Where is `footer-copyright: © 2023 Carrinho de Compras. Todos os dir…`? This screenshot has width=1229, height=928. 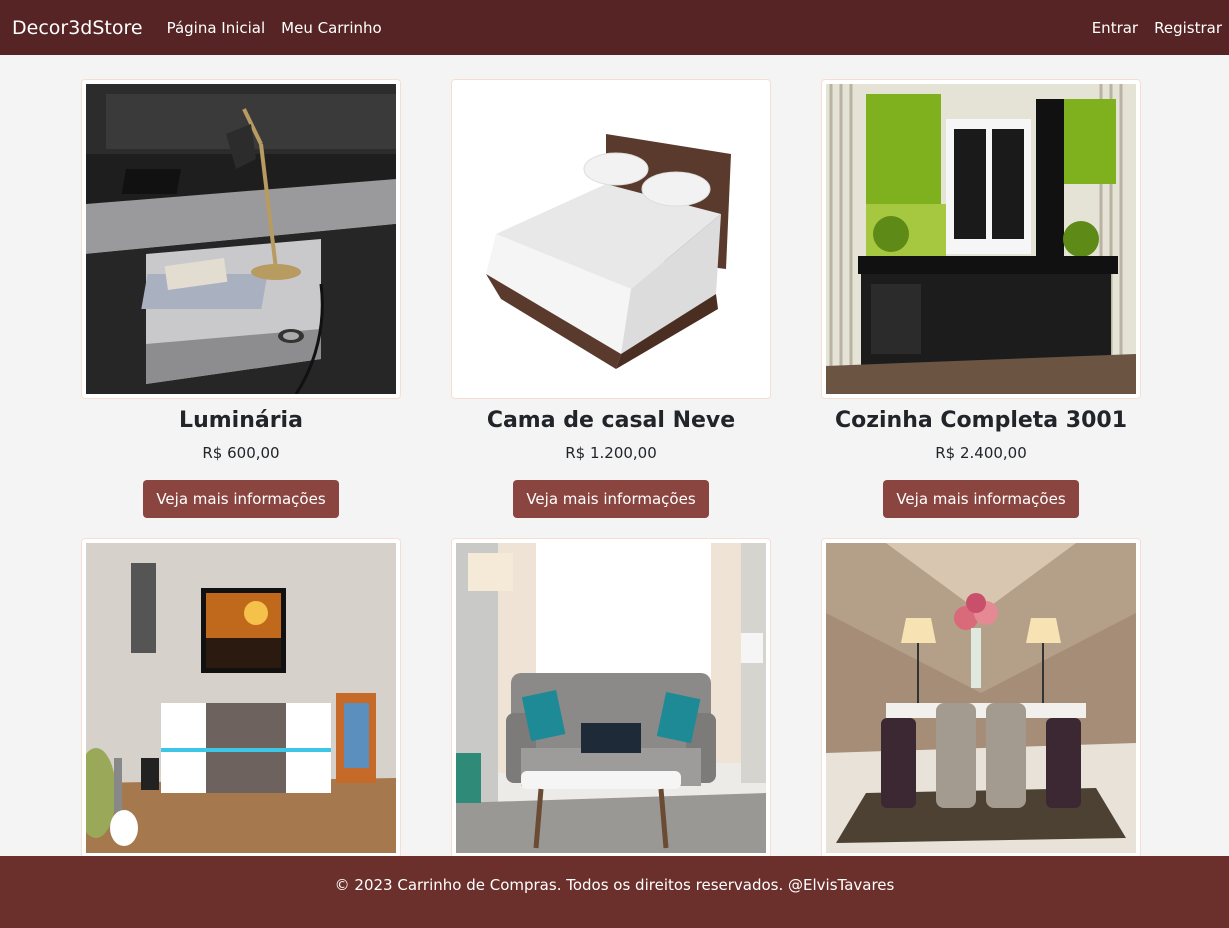
footer-copyright: © 2023 Carrinho de Compras. Todos os dir… is located at coordinates (614, 885).